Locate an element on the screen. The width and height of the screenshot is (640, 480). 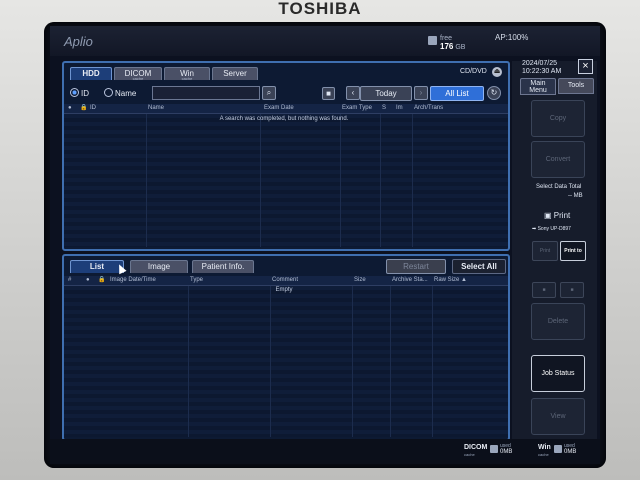
prev-day-button: ‹ is located at coordinates (353, 93).